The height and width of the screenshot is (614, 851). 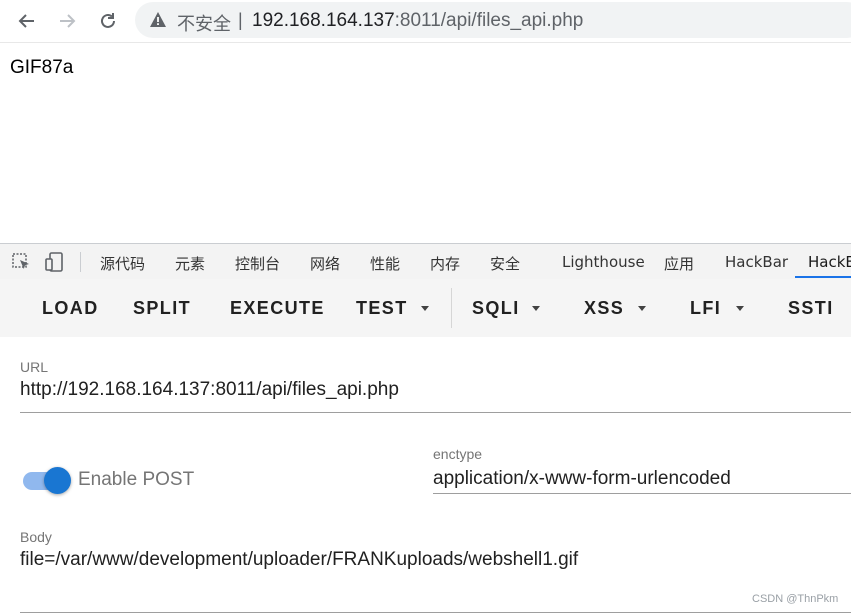 What do you see at coordinates (445, 263) in the screenshot?
I see `tab-memory: 内存` at bounding box center [445, 263].